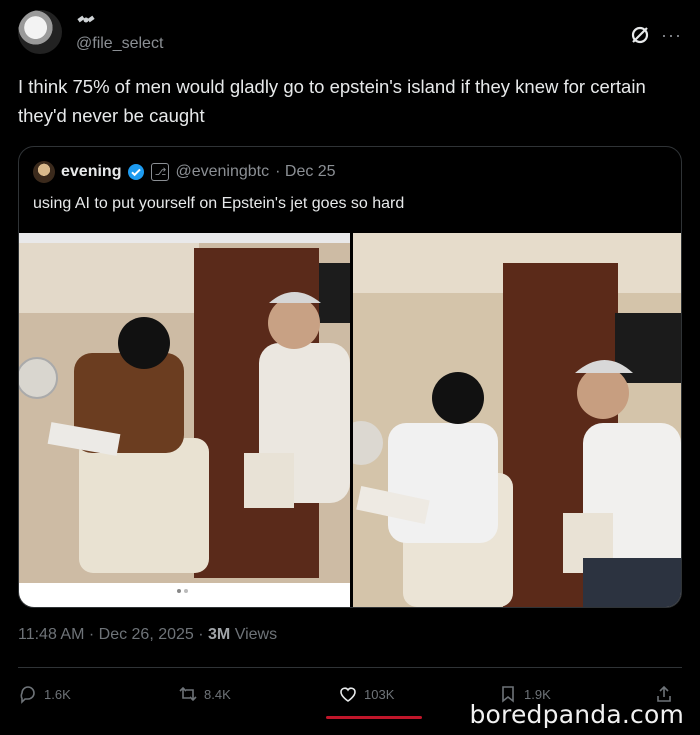  I want to click on reply-button: 1.6K, so click(44, 694).